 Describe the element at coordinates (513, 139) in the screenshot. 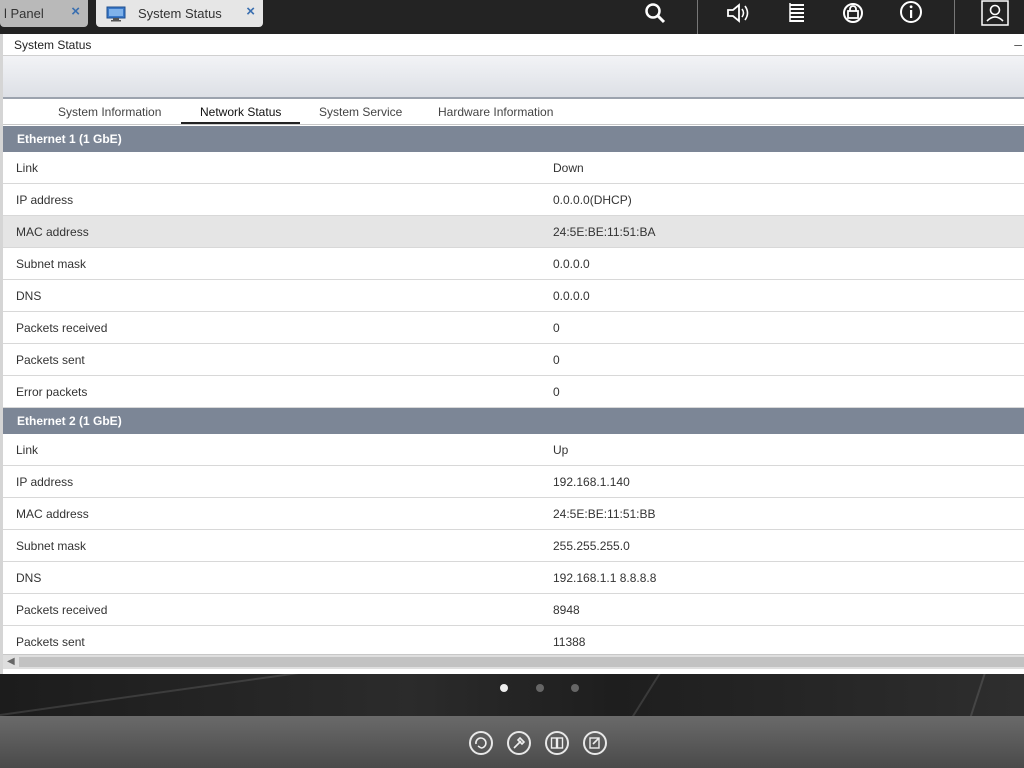

I see `section-header: Ethernet 1 (1 GbE)` at that location.